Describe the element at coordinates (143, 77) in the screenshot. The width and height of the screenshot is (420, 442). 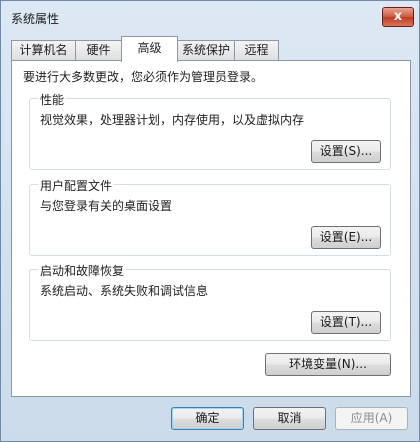
I see `admin-note: 要进行大多数更改，您必须作为管理员登录。` at that location.